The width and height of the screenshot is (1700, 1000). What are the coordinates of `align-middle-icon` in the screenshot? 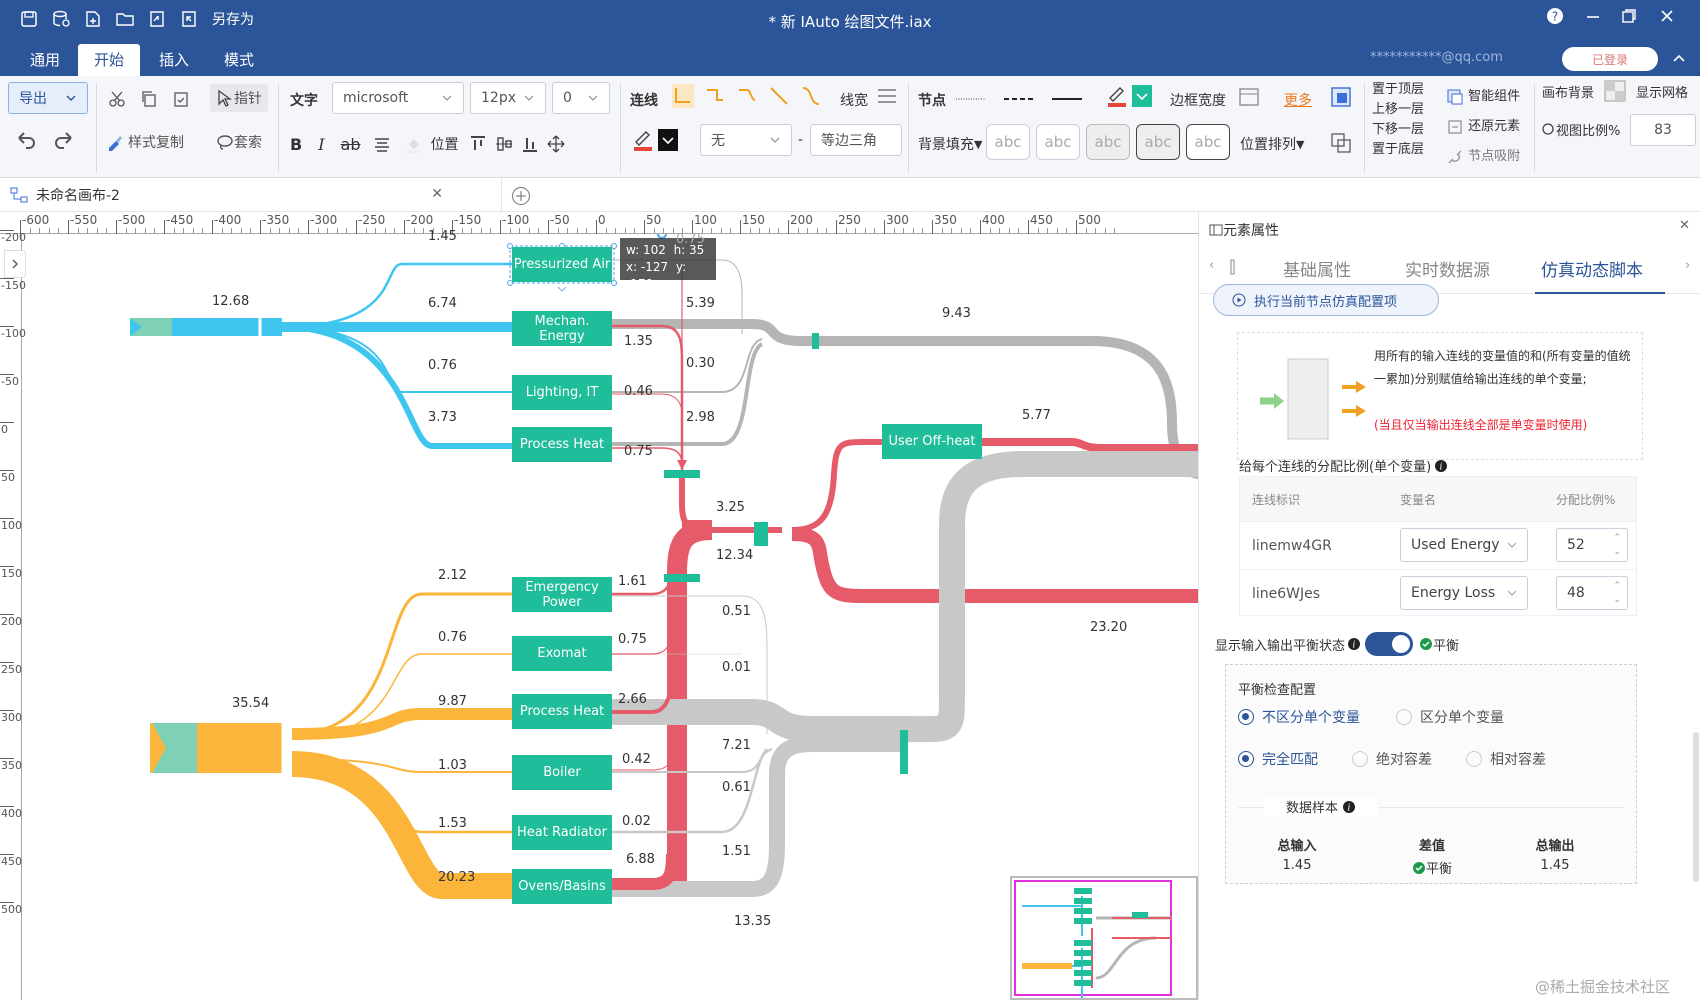 It's located at (504, 144).